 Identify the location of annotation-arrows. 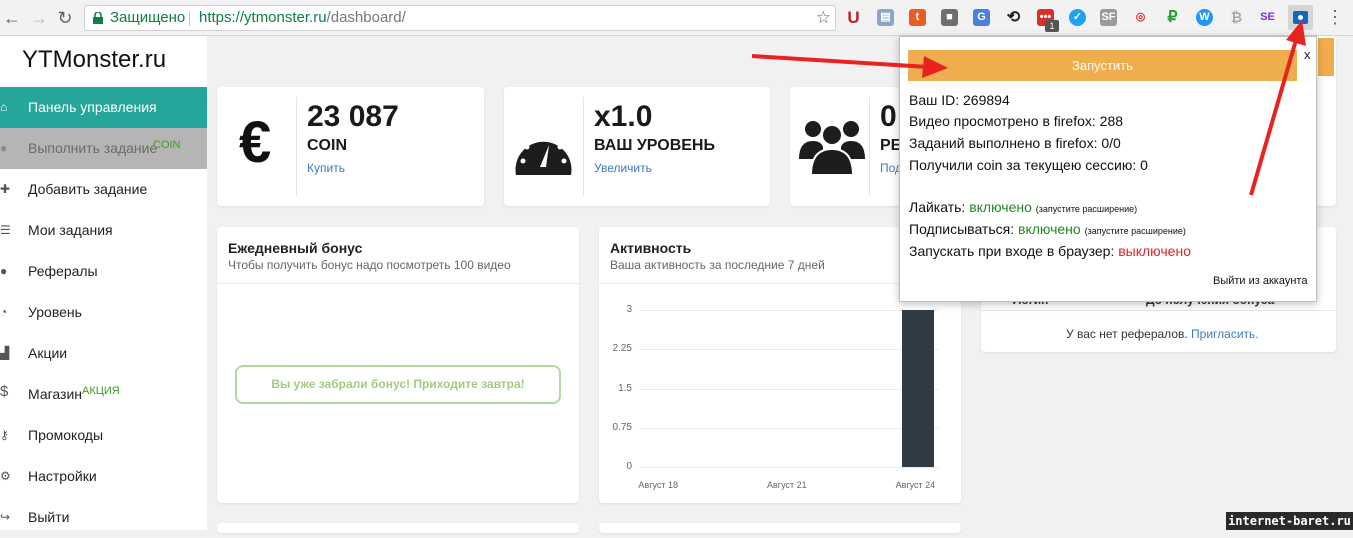
(1028, 108).